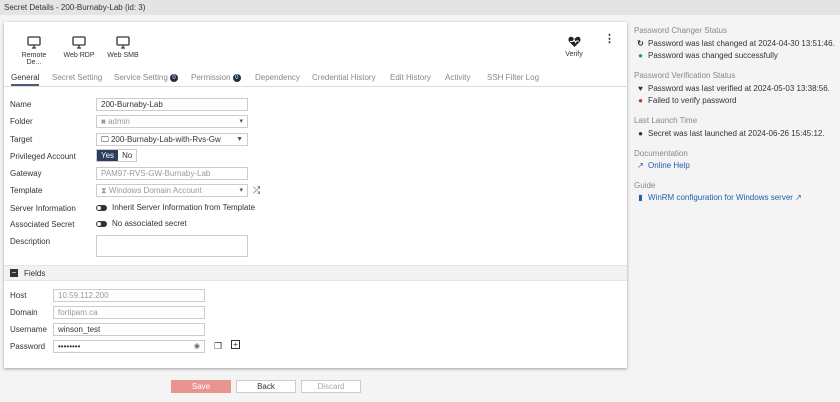 The image size is (840, 402). I want to click on hourglass-icon: ⧗, so click(104, 190).